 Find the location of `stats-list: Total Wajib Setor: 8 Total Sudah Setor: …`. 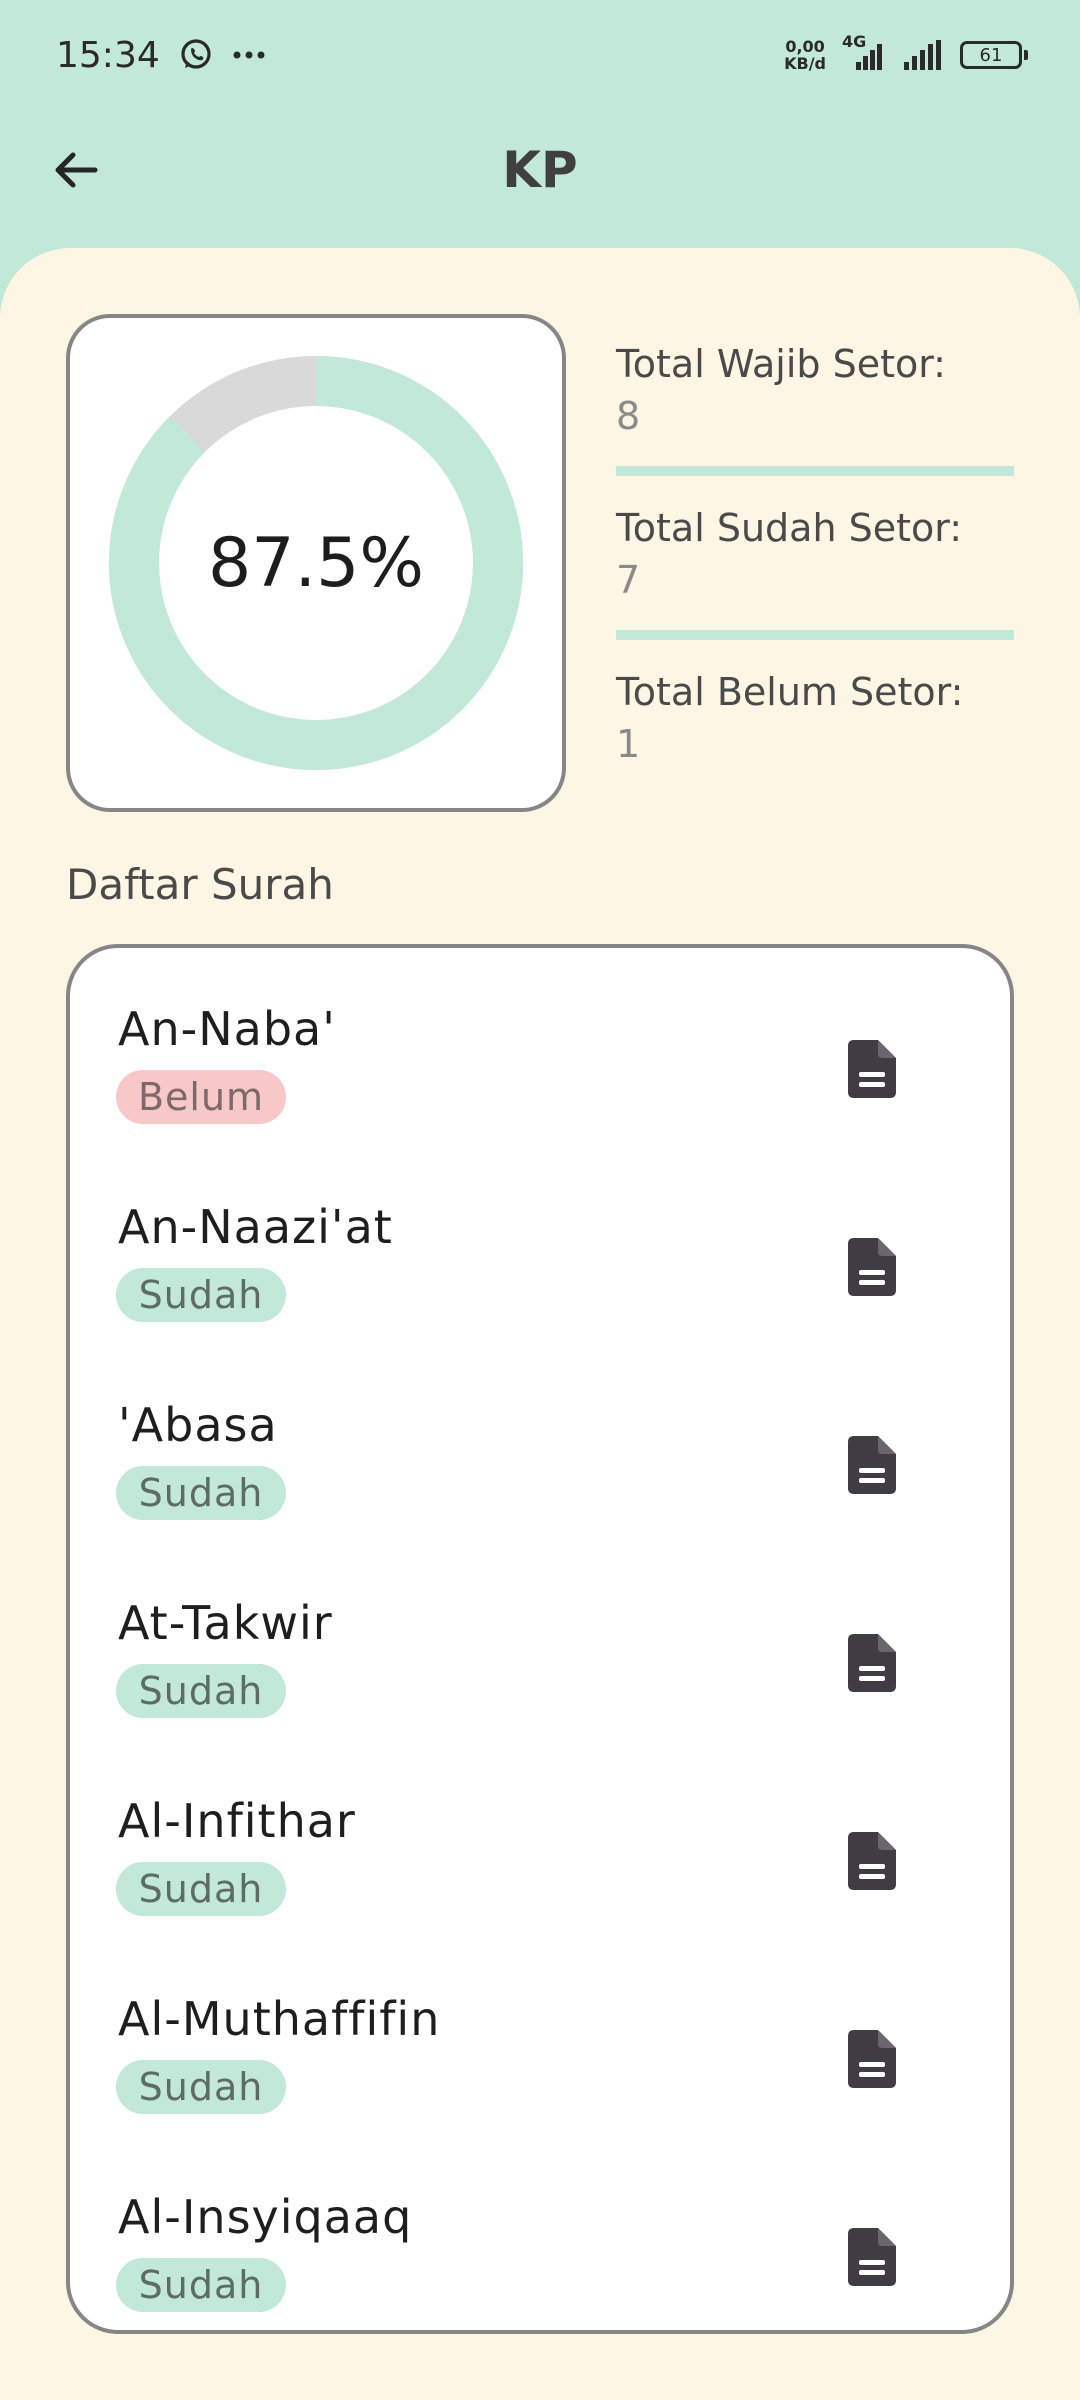

stats-list: Total Wajib Setor: 8 Total Sudah Setor: … is located at coordinates (816, 584).